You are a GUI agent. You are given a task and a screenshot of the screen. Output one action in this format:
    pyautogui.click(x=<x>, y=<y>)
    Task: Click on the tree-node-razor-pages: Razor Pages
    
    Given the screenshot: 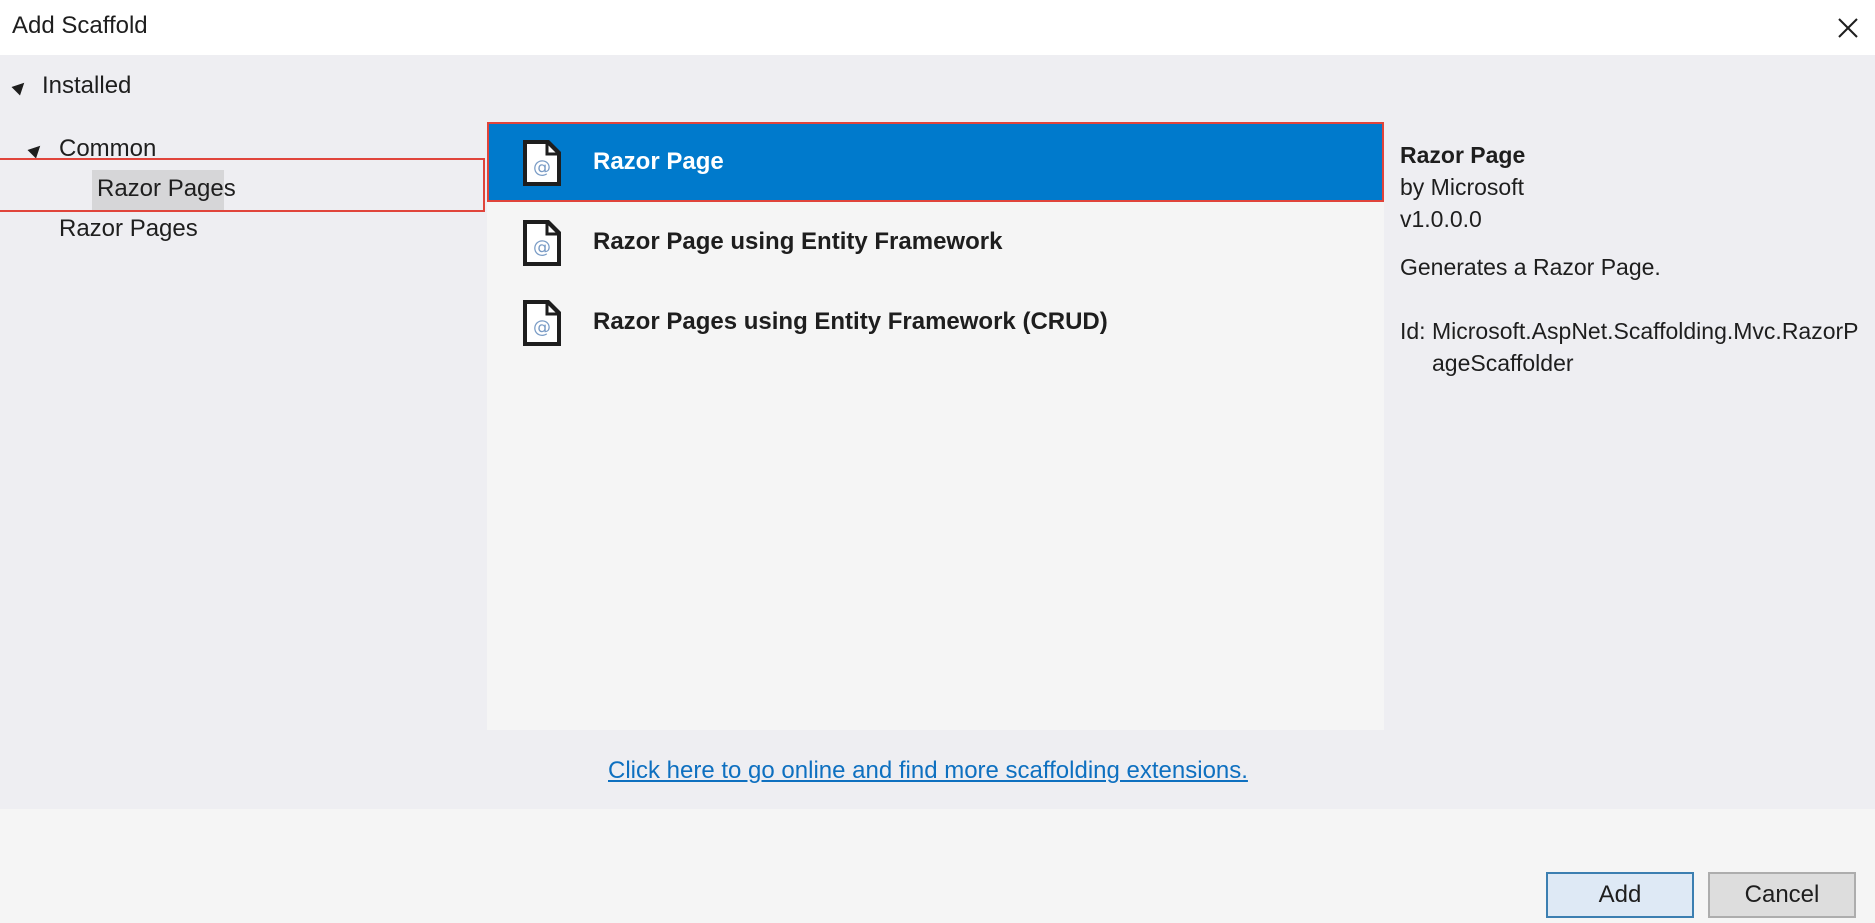 What is the action you would take?
    pyautogui.click(x=128, y=229)
    